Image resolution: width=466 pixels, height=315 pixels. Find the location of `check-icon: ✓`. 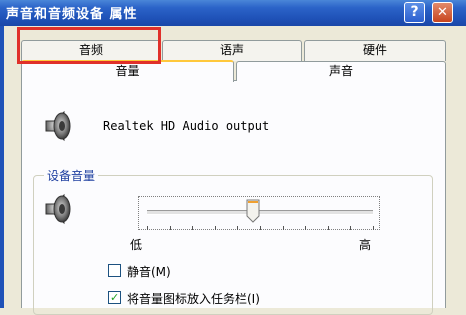

check-icon: ✓ is located at coordinates (115, 297).